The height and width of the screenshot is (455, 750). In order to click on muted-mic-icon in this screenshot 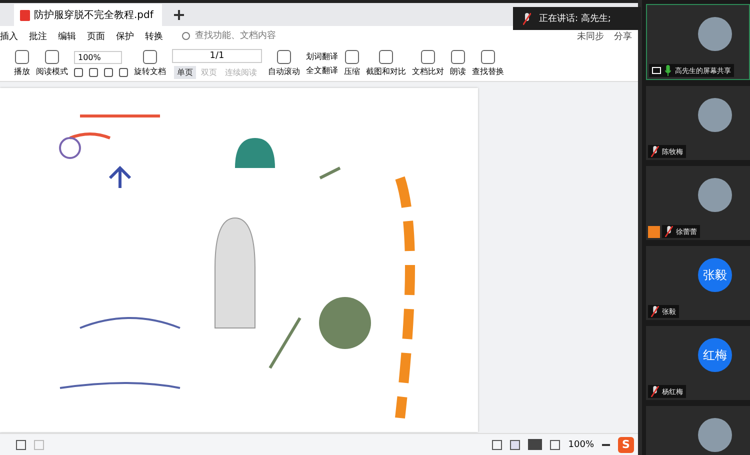, I will do `click(527, 18)`.